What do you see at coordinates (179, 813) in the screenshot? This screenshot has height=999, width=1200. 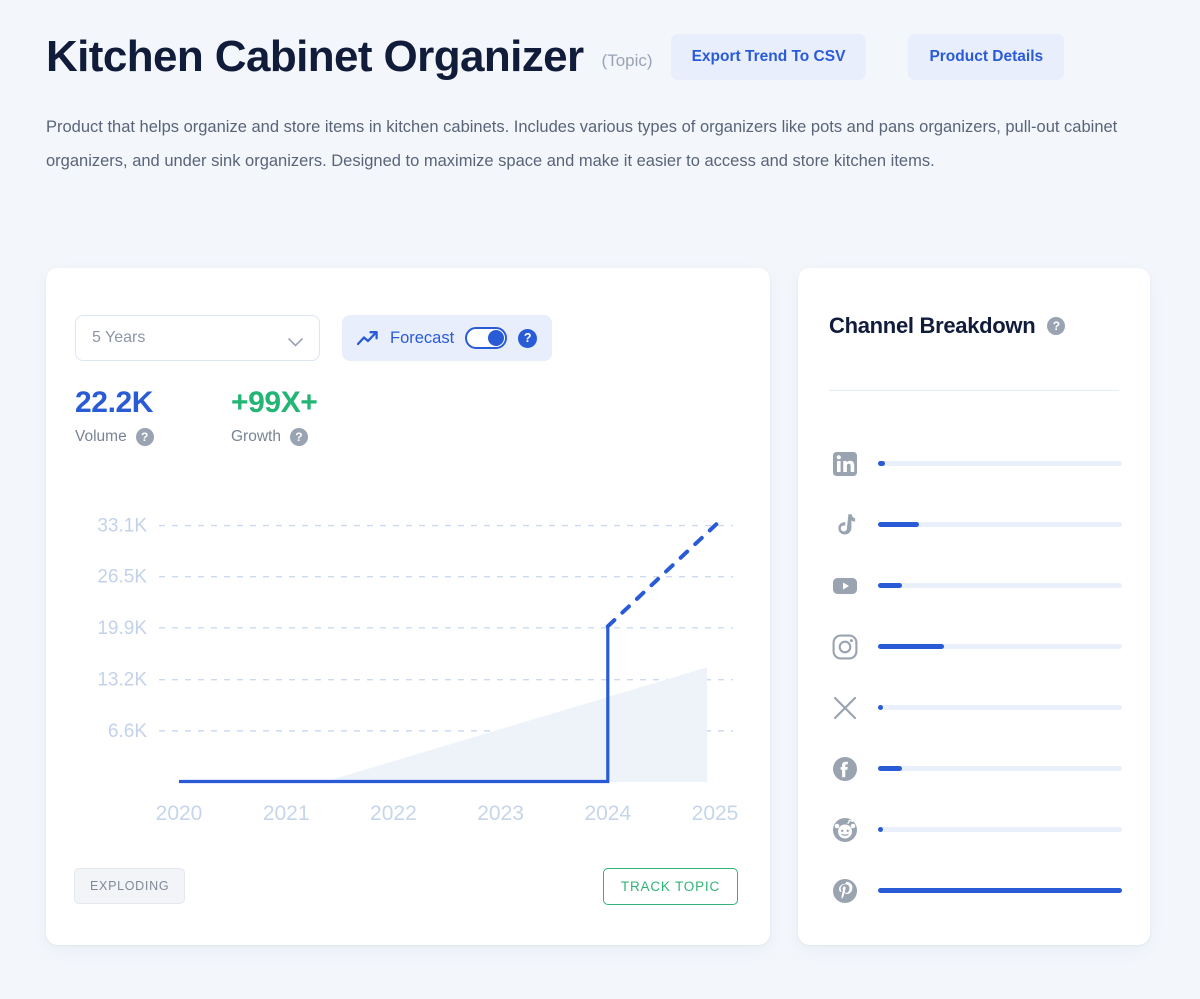 I see `svg-text: 2020` at bounding box center [179, 813].